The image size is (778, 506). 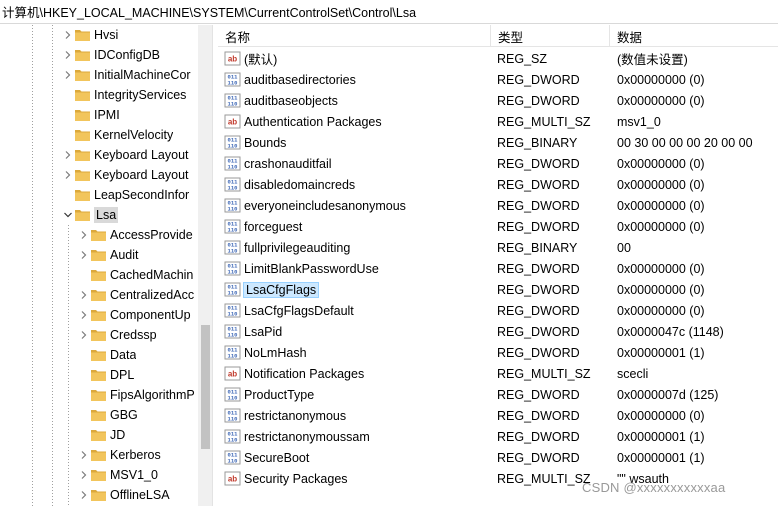 What do you see at coordinates (357, 58) in the screenshot?
I see `value-name-cell: ab (默认)` at bounding box center [357, 58].